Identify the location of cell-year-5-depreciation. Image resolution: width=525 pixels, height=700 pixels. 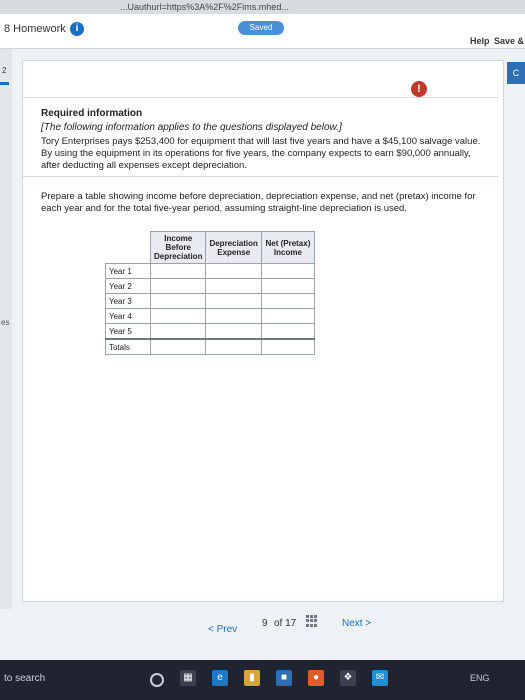
(233, 331).